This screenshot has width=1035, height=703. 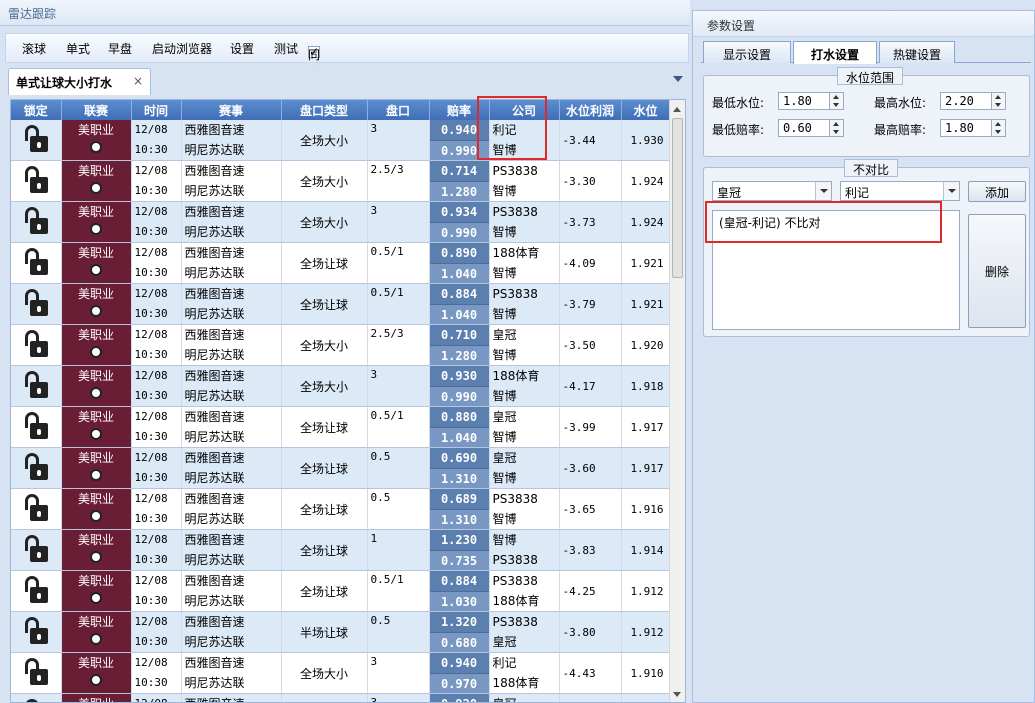 I want to click on menu-item-live: 滚球, so click(x=34, y=48).